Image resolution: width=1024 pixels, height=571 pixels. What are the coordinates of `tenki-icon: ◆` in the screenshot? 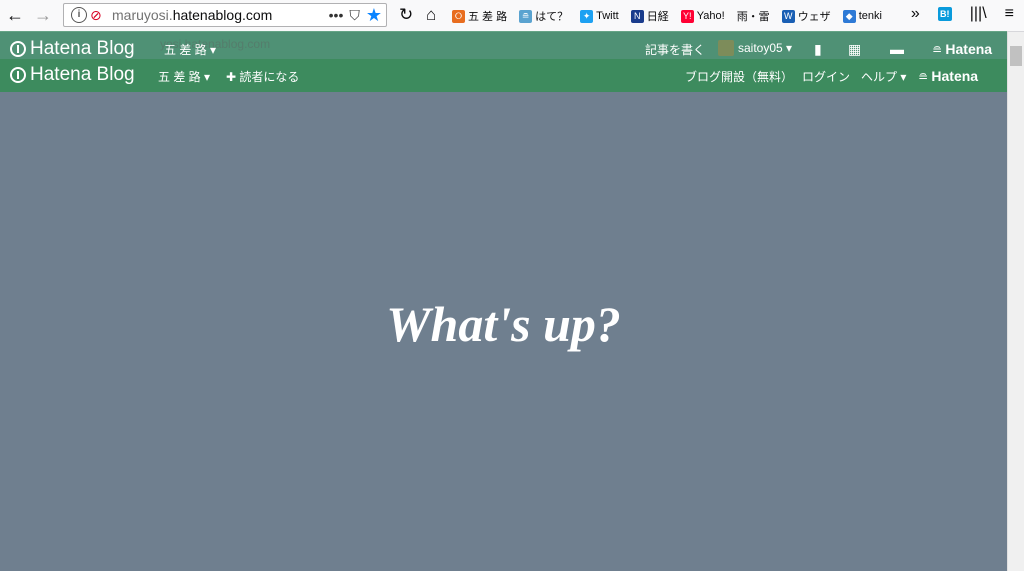 It's located at (849, 16).